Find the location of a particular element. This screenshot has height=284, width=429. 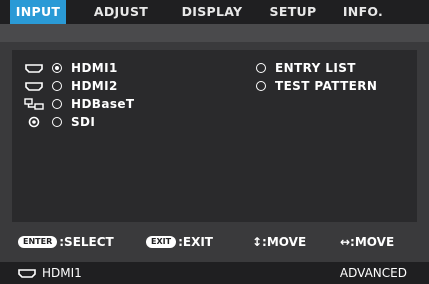

hdbaset-icon is located at coordinates (34, 104).